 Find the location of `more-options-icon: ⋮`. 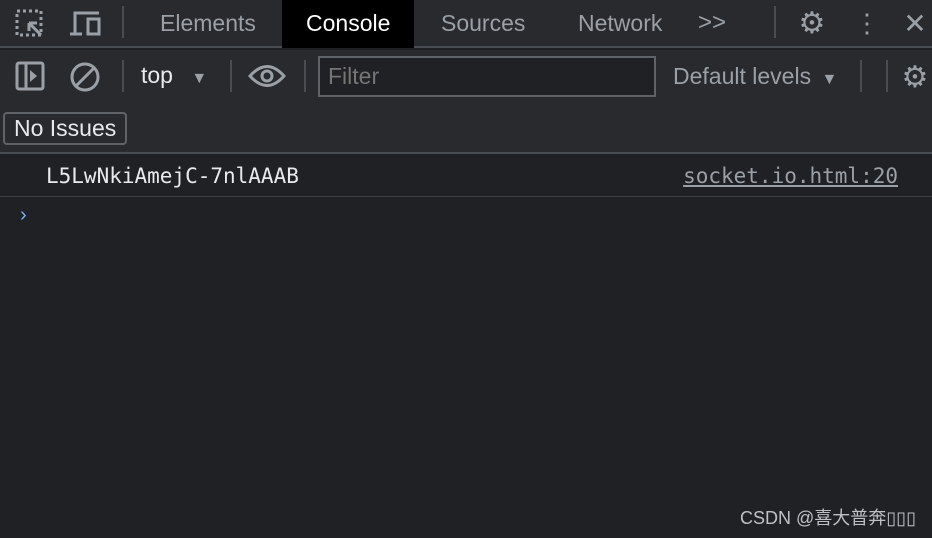

more-options-icon: ⋮ is located at coordinates (867, 23).